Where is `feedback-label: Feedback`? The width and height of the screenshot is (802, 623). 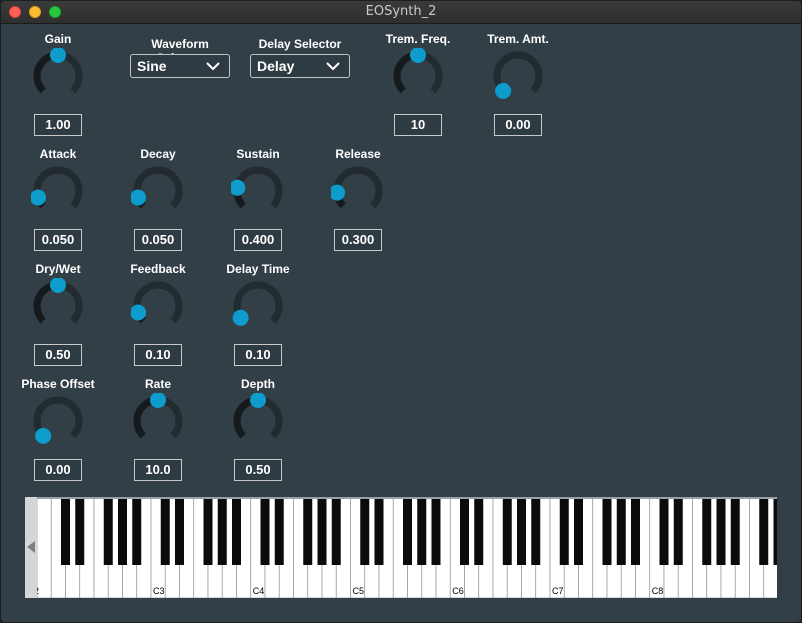 feedback-label: Feedback is located at coordinates (158, 269).